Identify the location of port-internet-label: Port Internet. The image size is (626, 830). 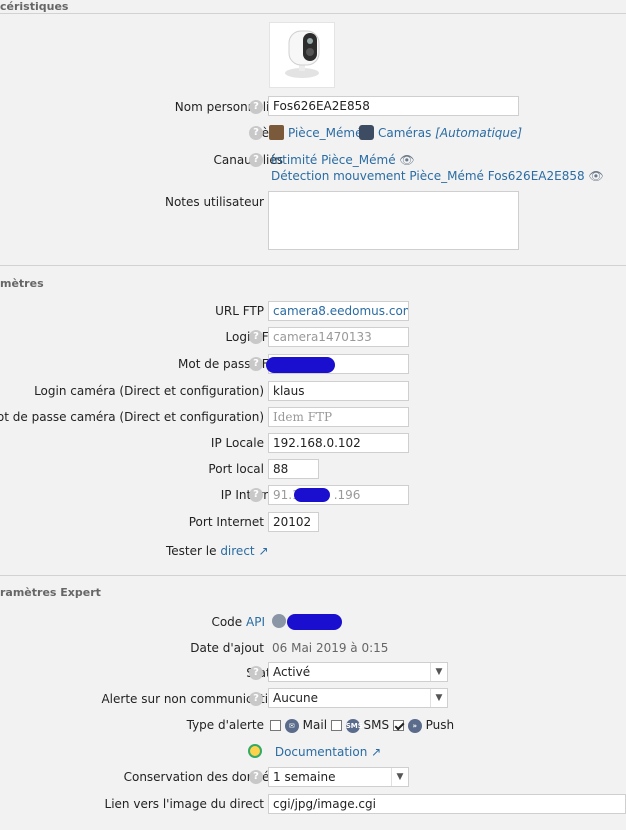
(226, 522).